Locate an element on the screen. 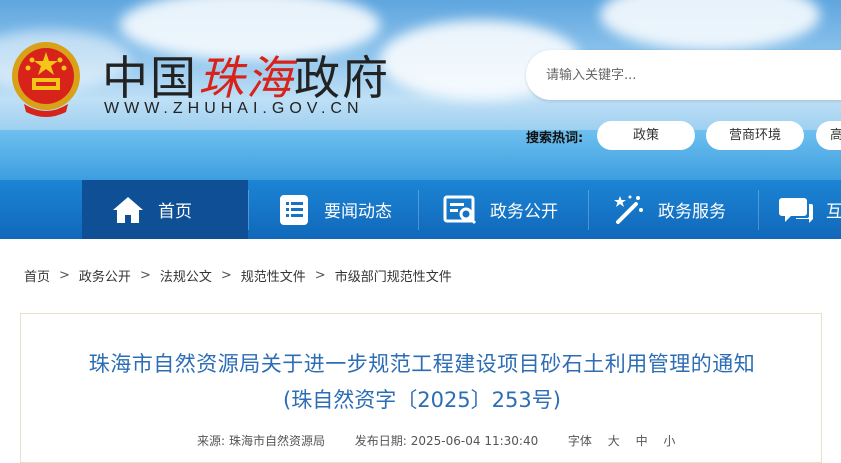 The height and width of the screenshot is (463, 841). search-input is located at coordinates (686, 75).